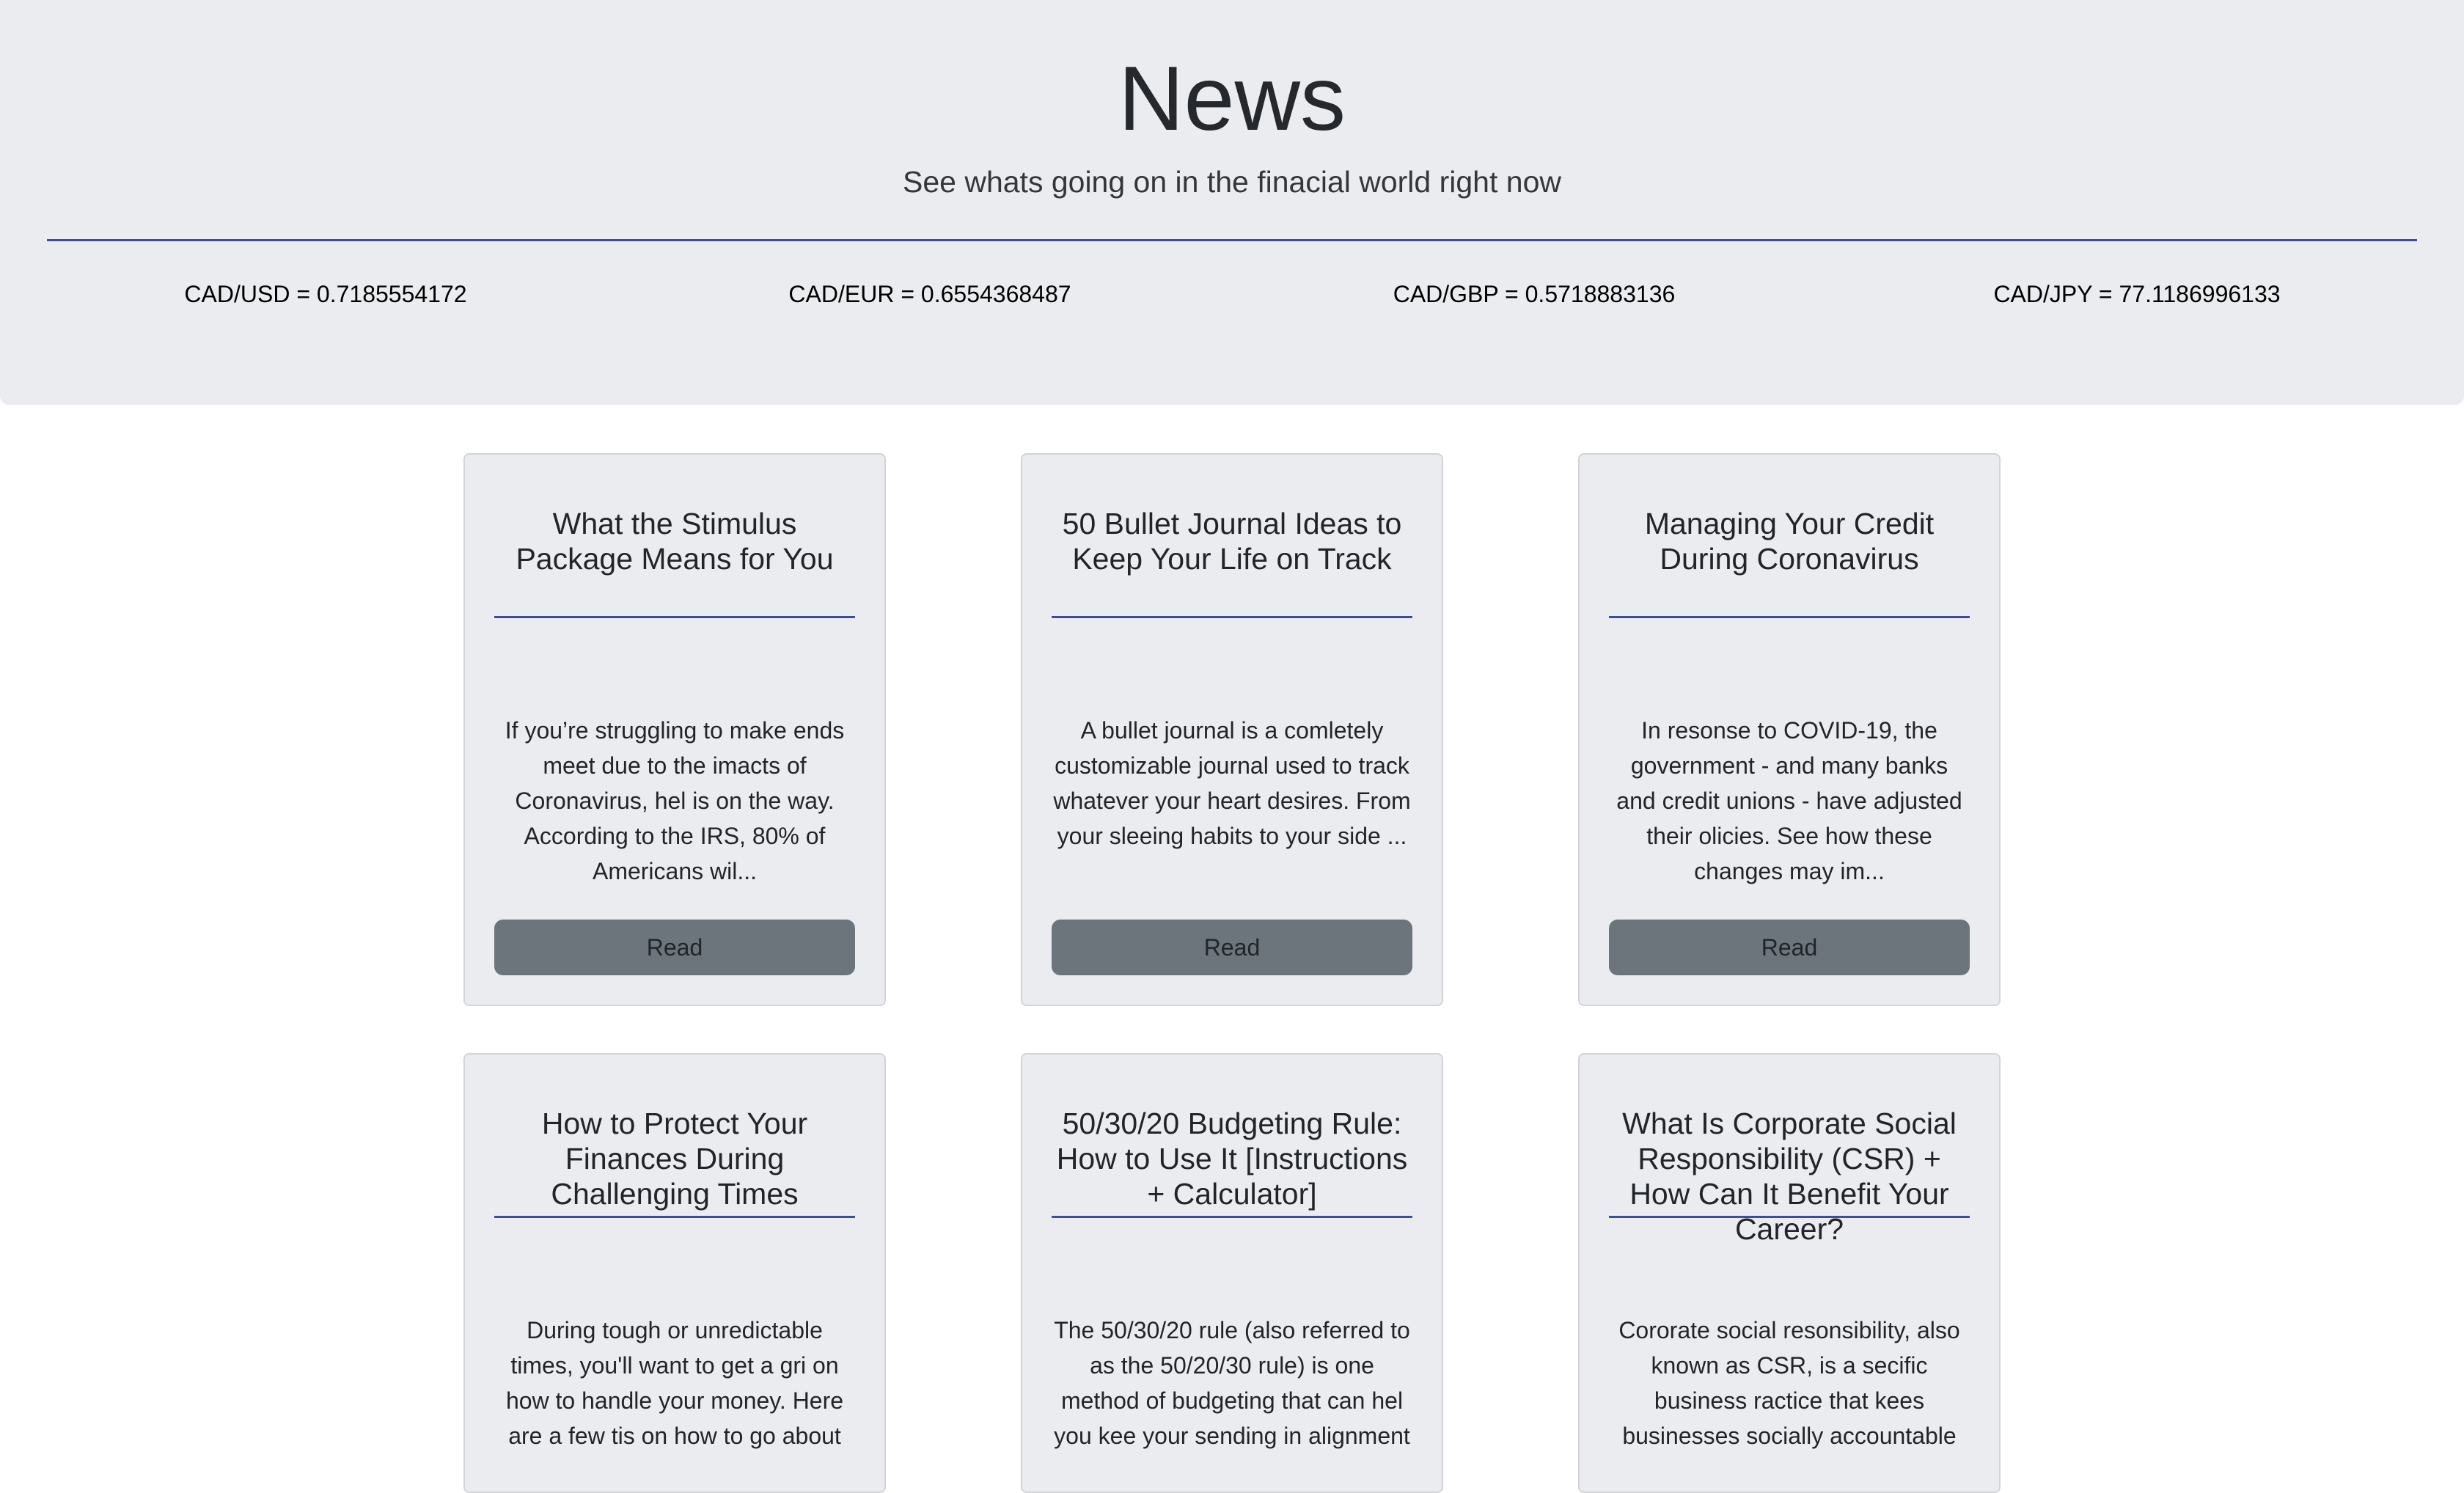 This screenshot has height=1493, width=2464. What do you see at coordinates (1232, 99) in the screenshot?
I see `page-title: News` at bounding box center [1232, 99].